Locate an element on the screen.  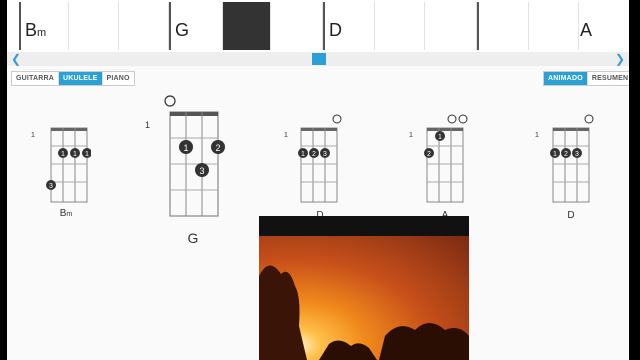
timeline-chord-label: G is located at coordinates (182, 30).